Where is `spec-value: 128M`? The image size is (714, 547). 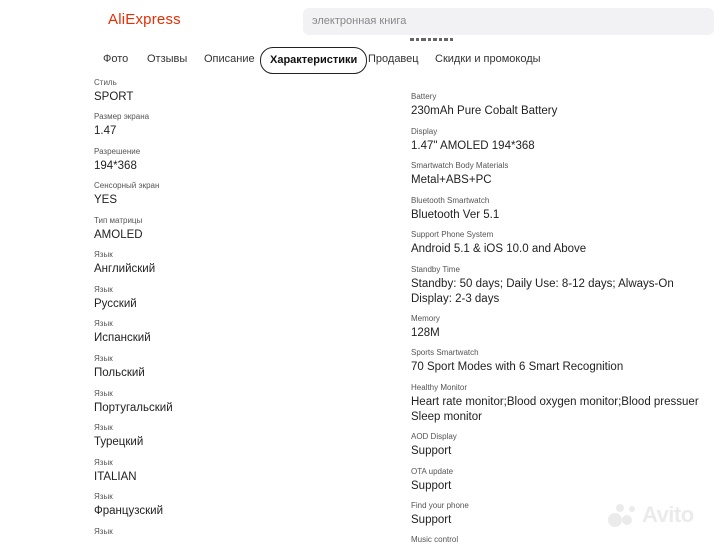
spec-value: 128M is located at coordinates (425, 333).